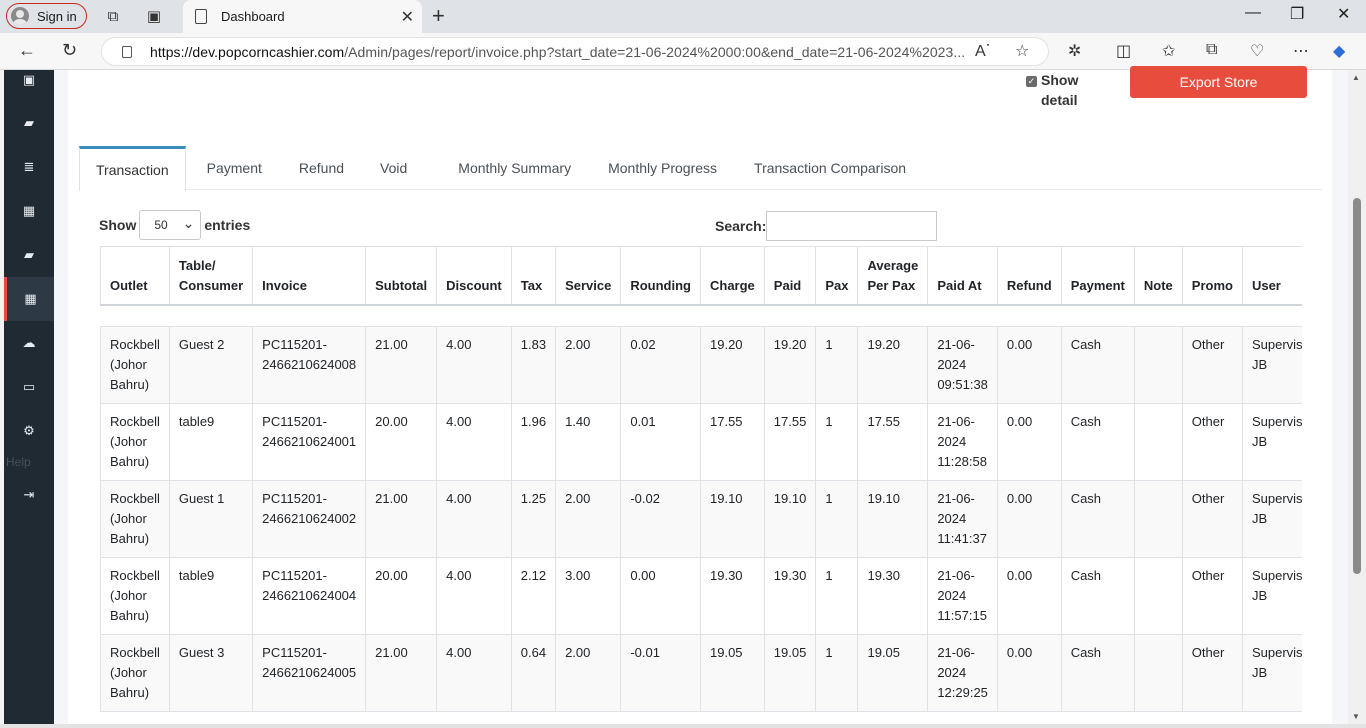 This screenshot has width=1366, height=728. What do you see at coordinates (660, 673) in the screenshot?
I see `table-cell: -0.01` at bounding box center [660, 673].